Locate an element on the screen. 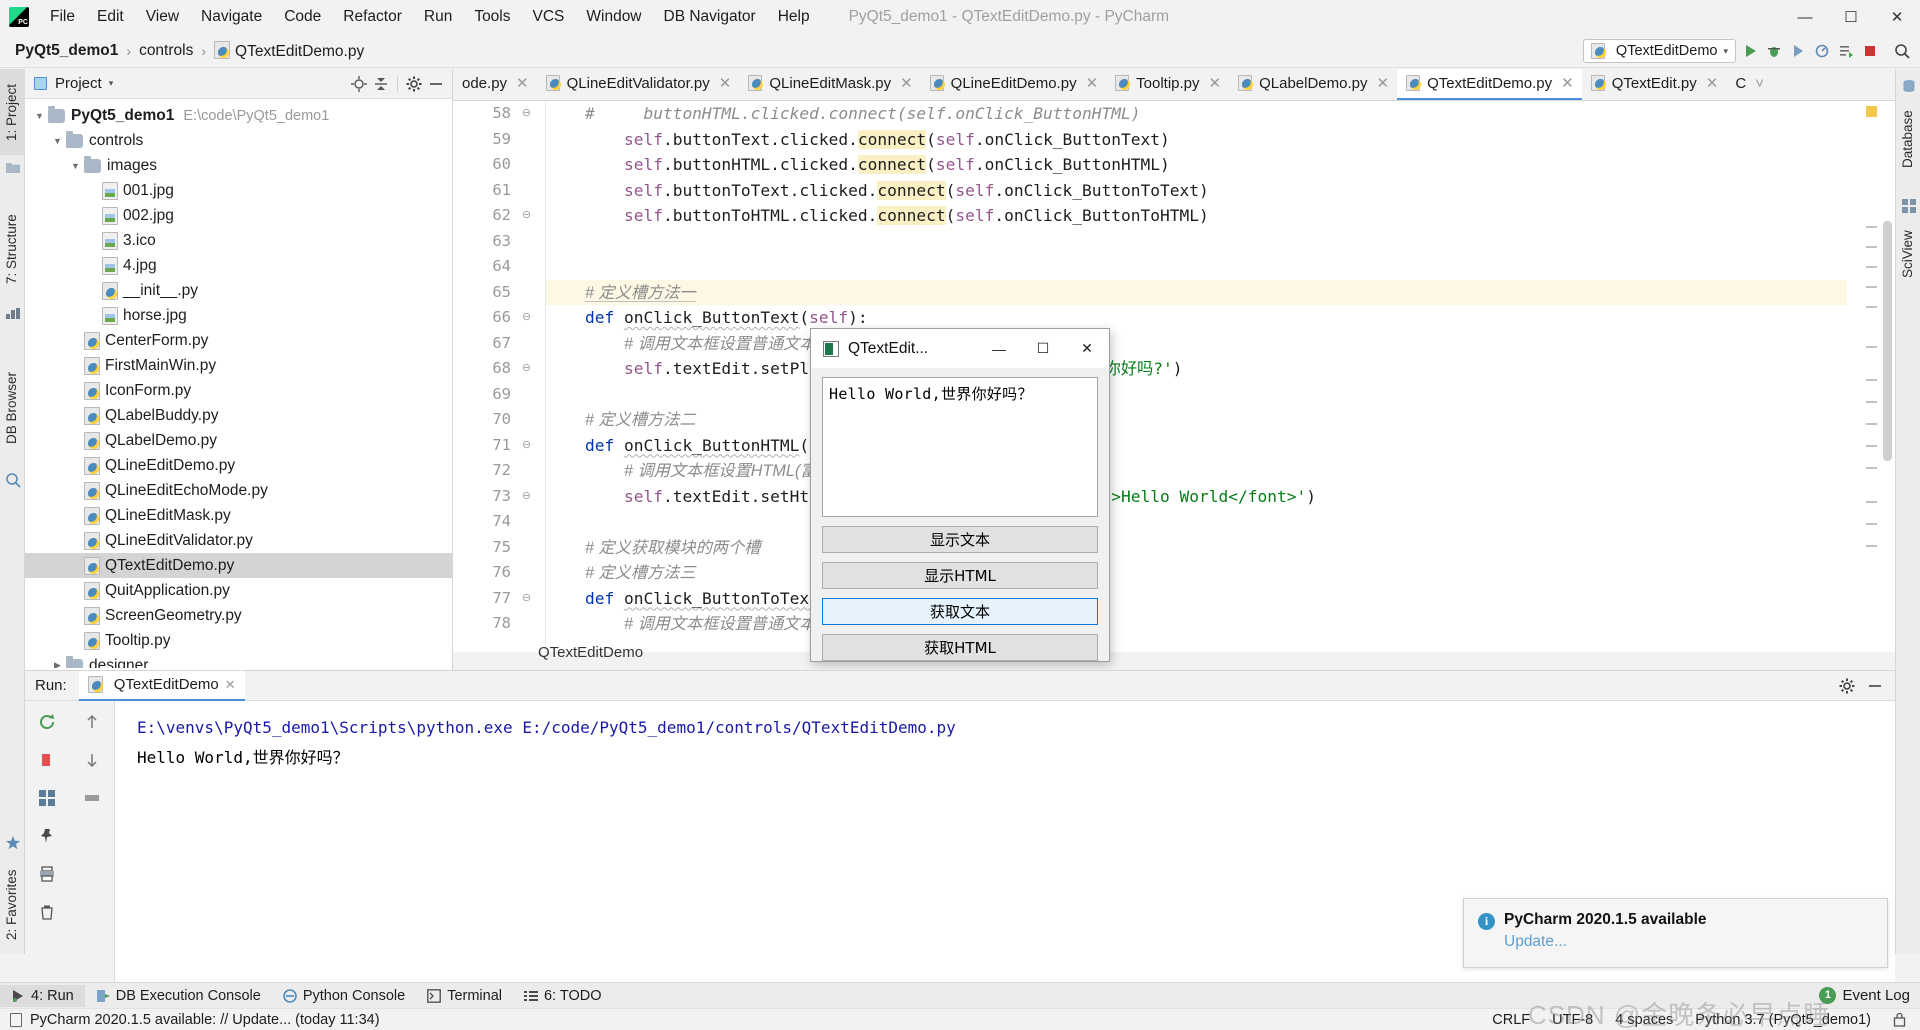 The width and height of the screenshot is (1920, 1030). editor-scrollbar-thumb is located at coordinates (1887, 341).